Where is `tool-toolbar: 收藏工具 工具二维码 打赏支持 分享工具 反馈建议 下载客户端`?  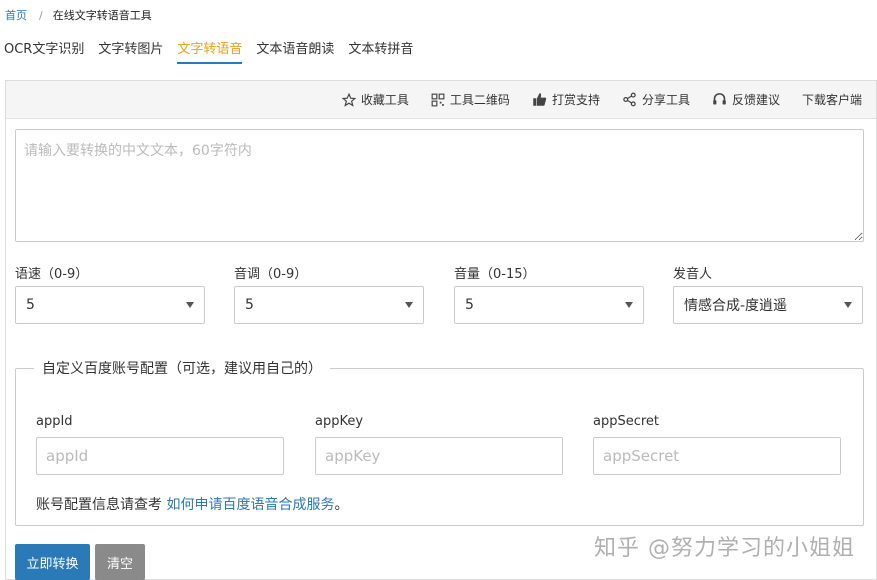
tool-toolbar: 收藏工具 工具二维码 打赏支持 分享工具 反馈建议 下载客户端 is located at coordinates (441, 100).